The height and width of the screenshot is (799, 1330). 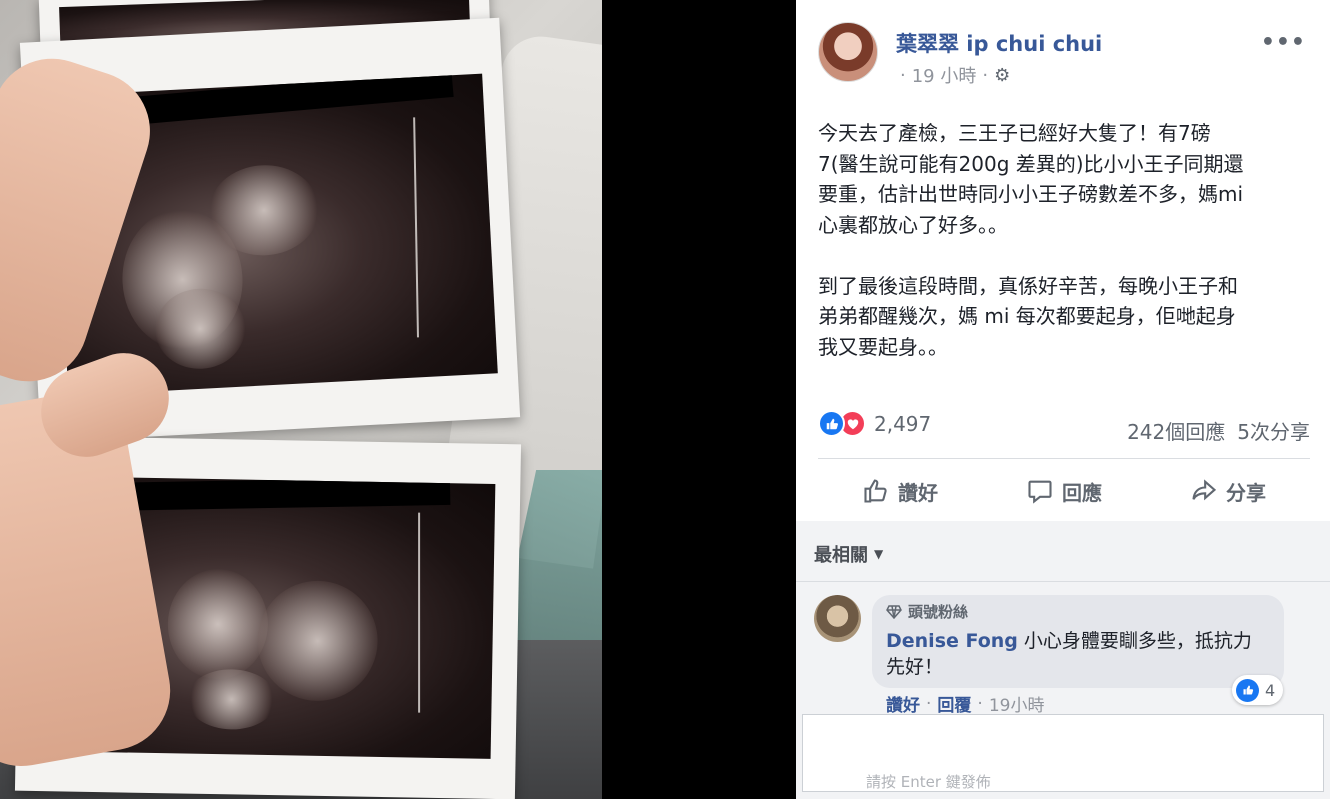 I want to click on comment-icon, so click(x=1040, y=492).